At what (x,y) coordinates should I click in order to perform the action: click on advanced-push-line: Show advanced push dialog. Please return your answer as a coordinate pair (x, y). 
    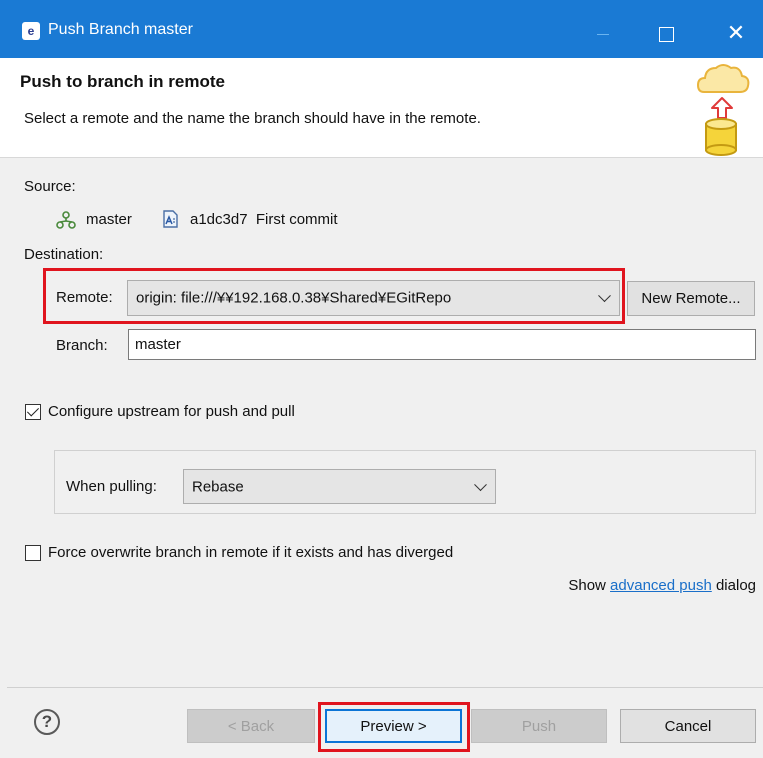
    Looking at the image, I should click on (662, 585).